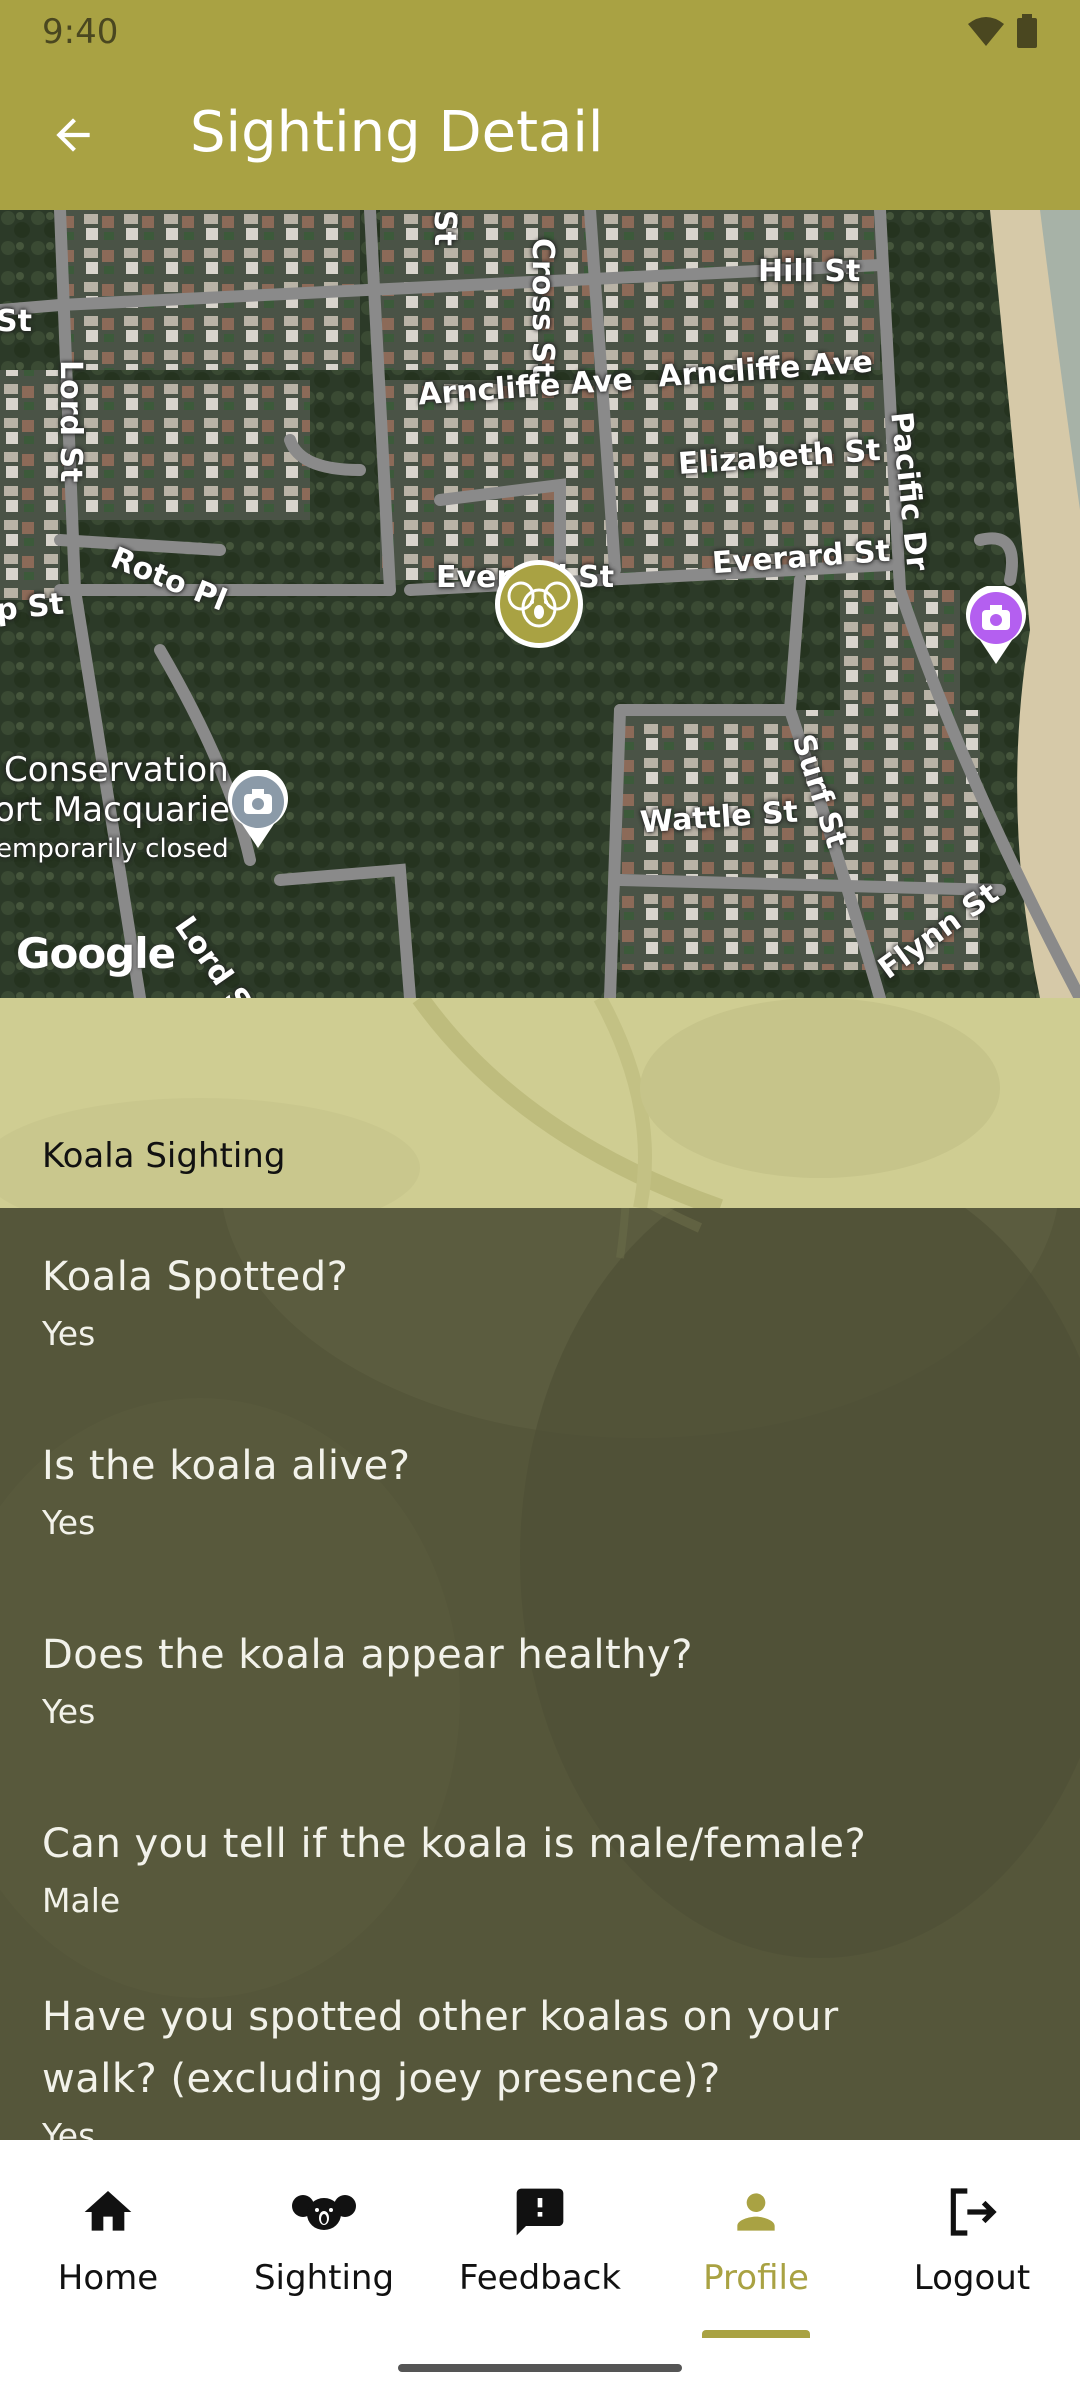 The height and width of the screenshot is (2400, 1080). Describe the element at coordinates (540, 2278) in the screenshot. I see `nav-label: Feedback` at that location.